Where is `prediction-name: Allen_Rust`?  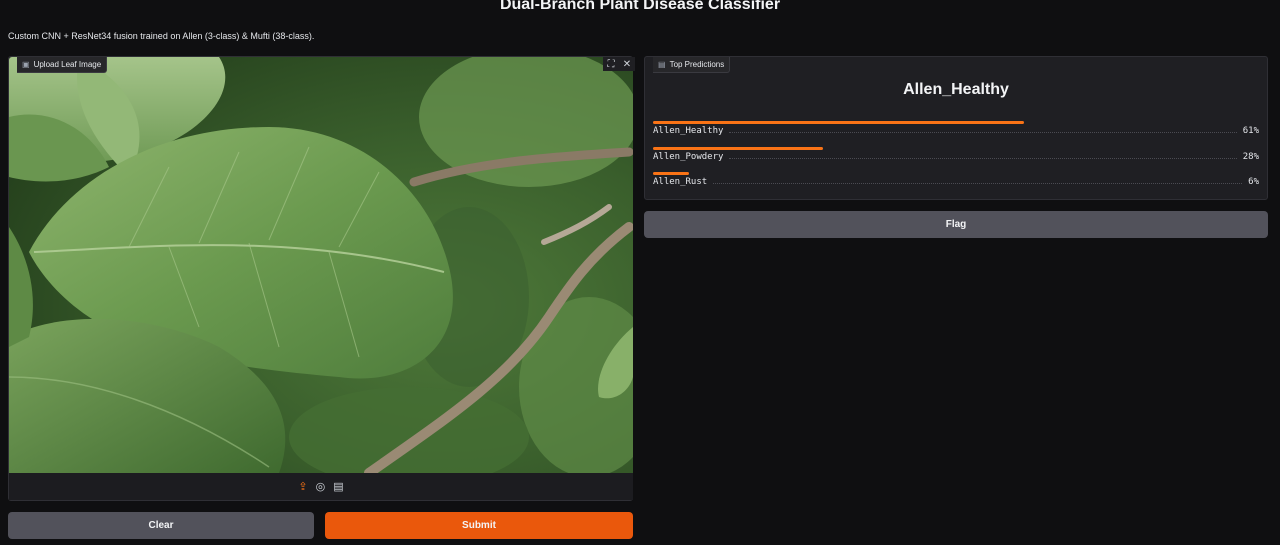
prediction-name: Allen_Rust is located at coordinates (680, 182).